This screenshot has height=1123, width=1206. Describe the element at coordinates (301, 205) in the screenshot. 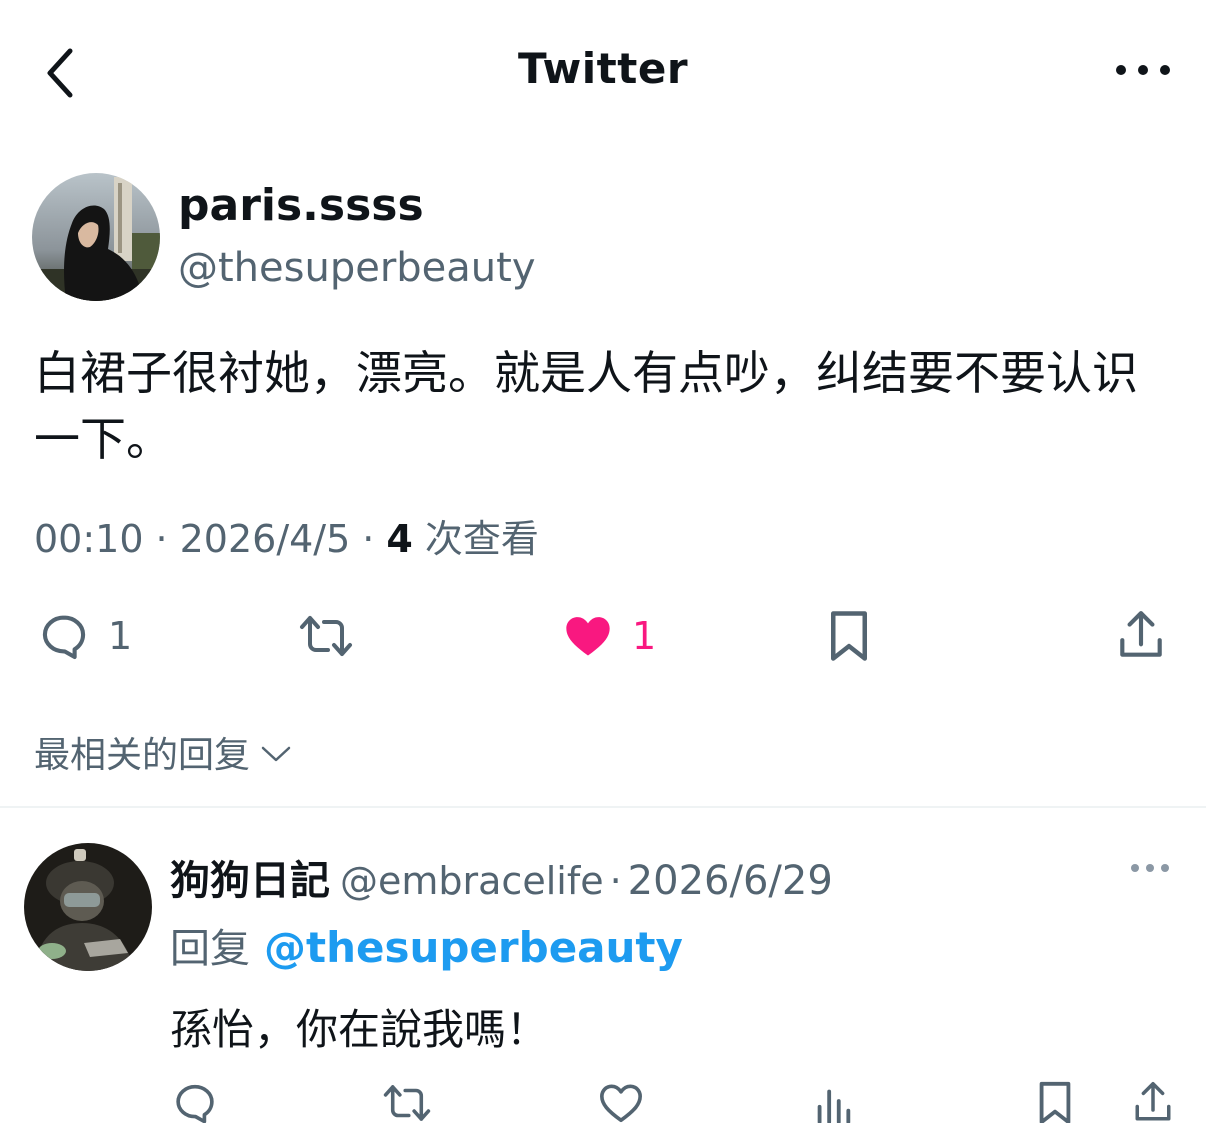

I see `author-display-name: paris.ssss` at that location.